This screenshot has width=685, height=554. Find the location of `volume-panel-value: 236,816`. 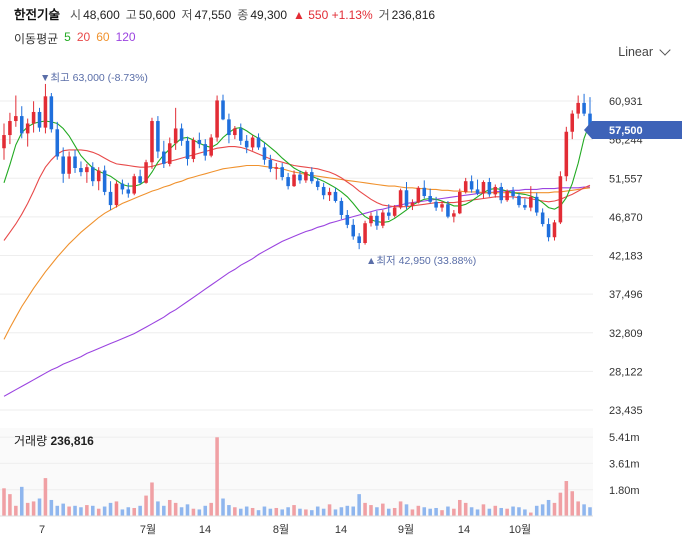

volume-panel-value: 236,816 is located at coordinates (72, 441).